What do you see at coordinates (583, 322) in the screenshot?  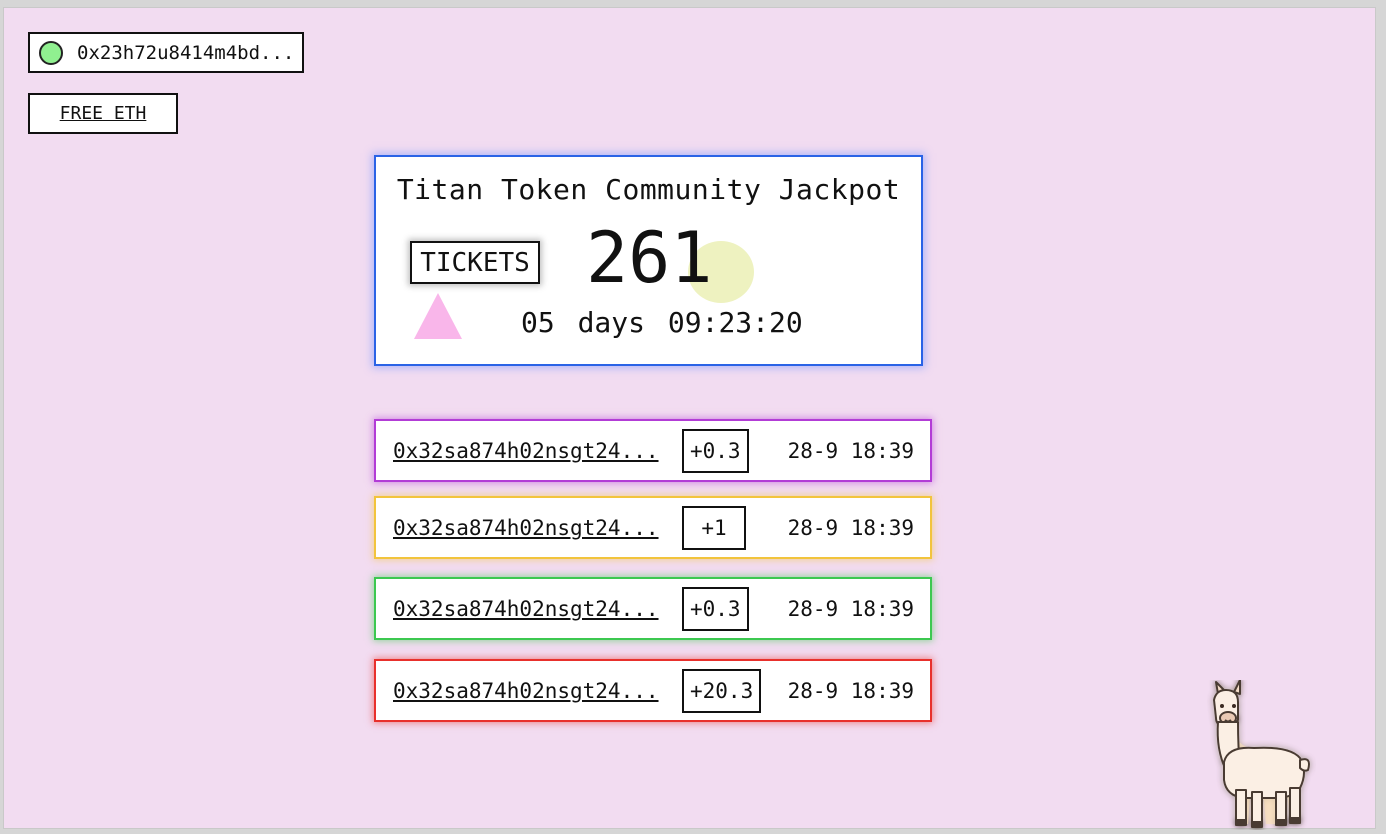 I see `countdown-days: 05 days` at bounding box center [583, 322].